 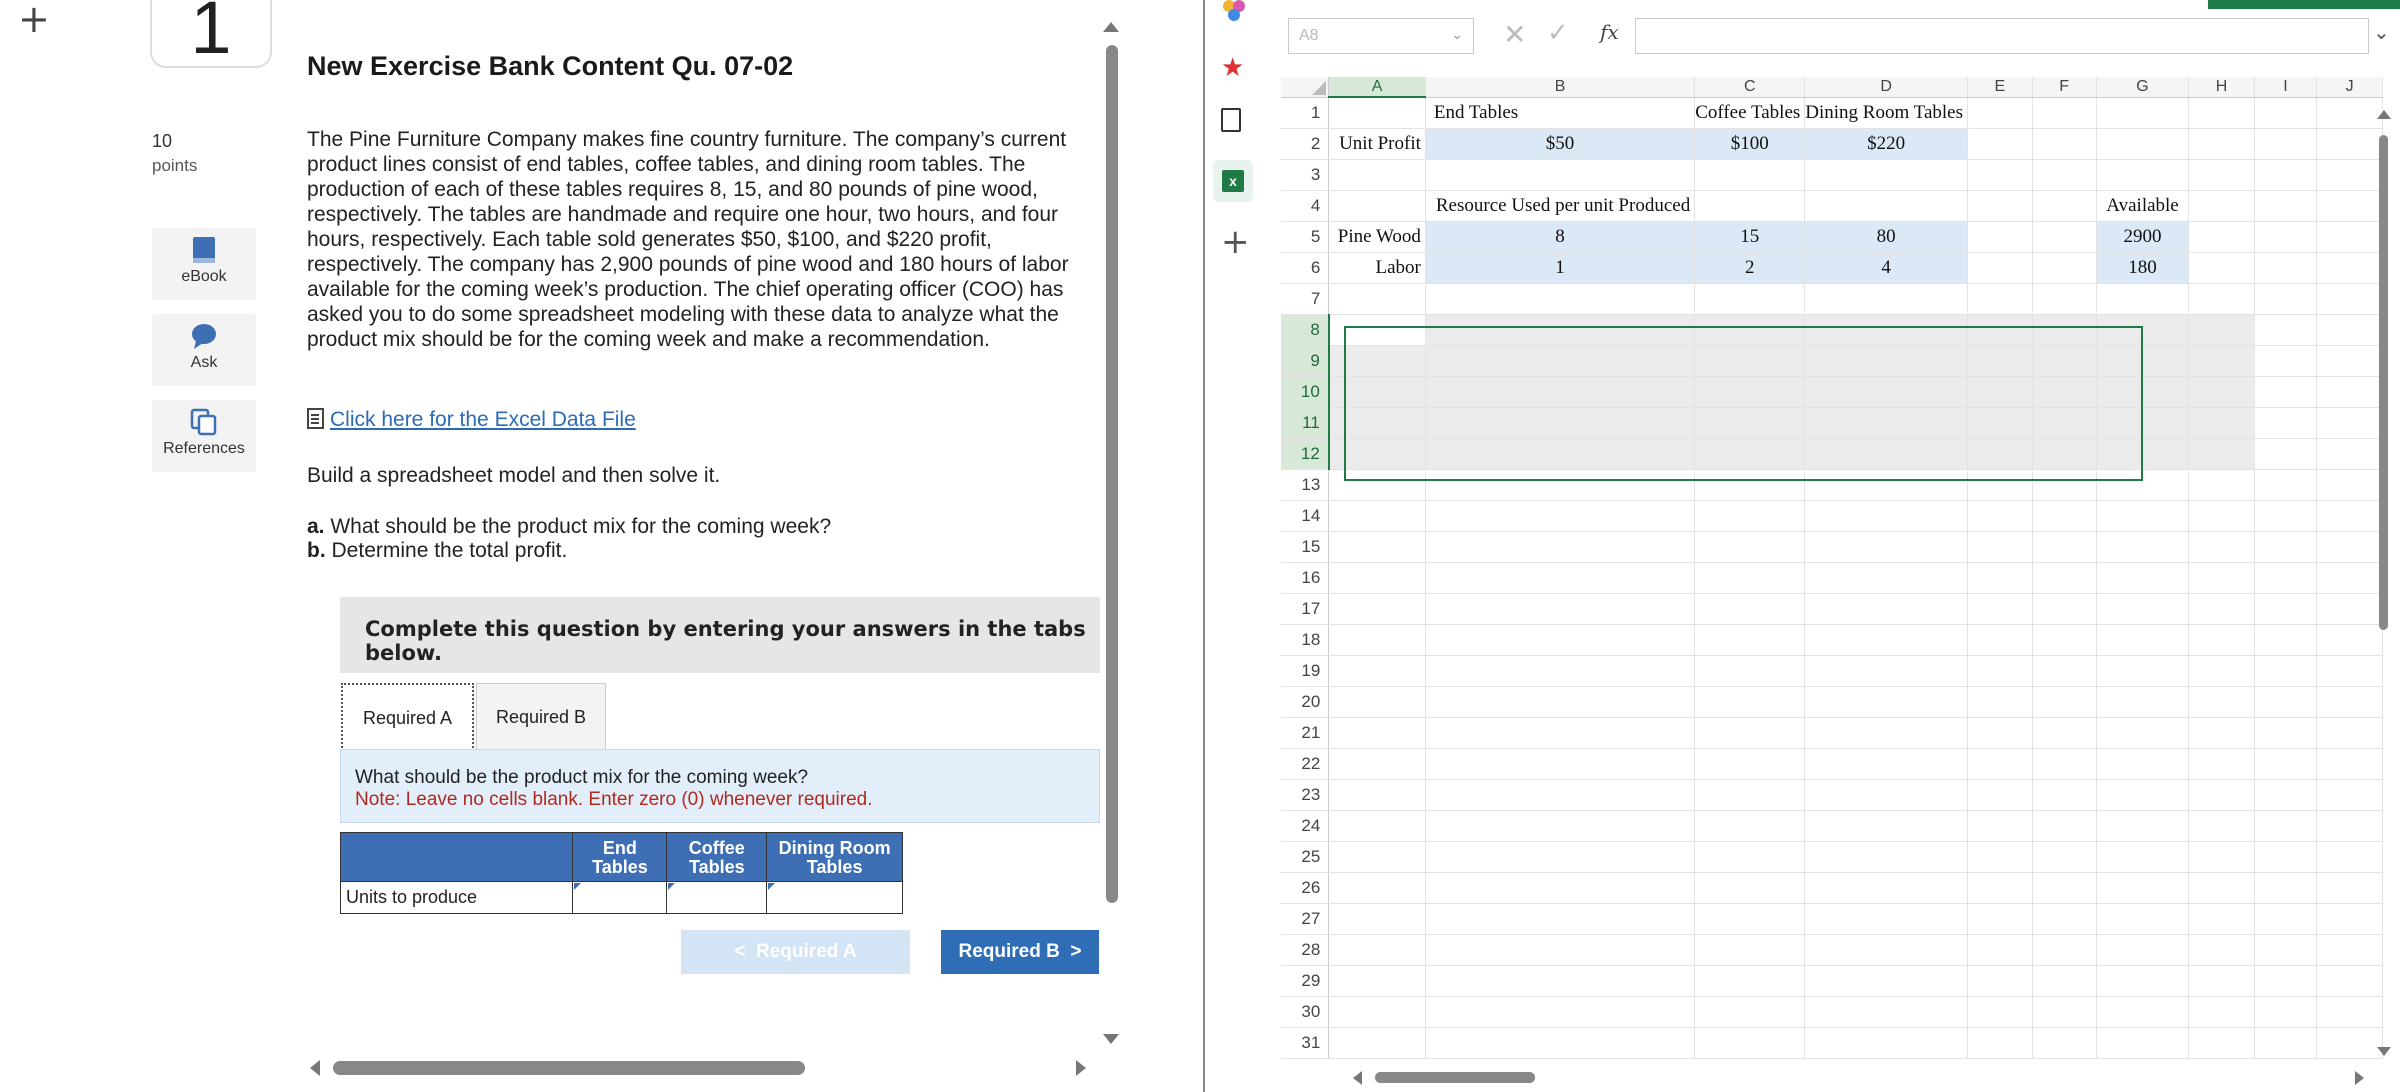 I want to click on input-coffee-tables, so click(x=717, y=897).